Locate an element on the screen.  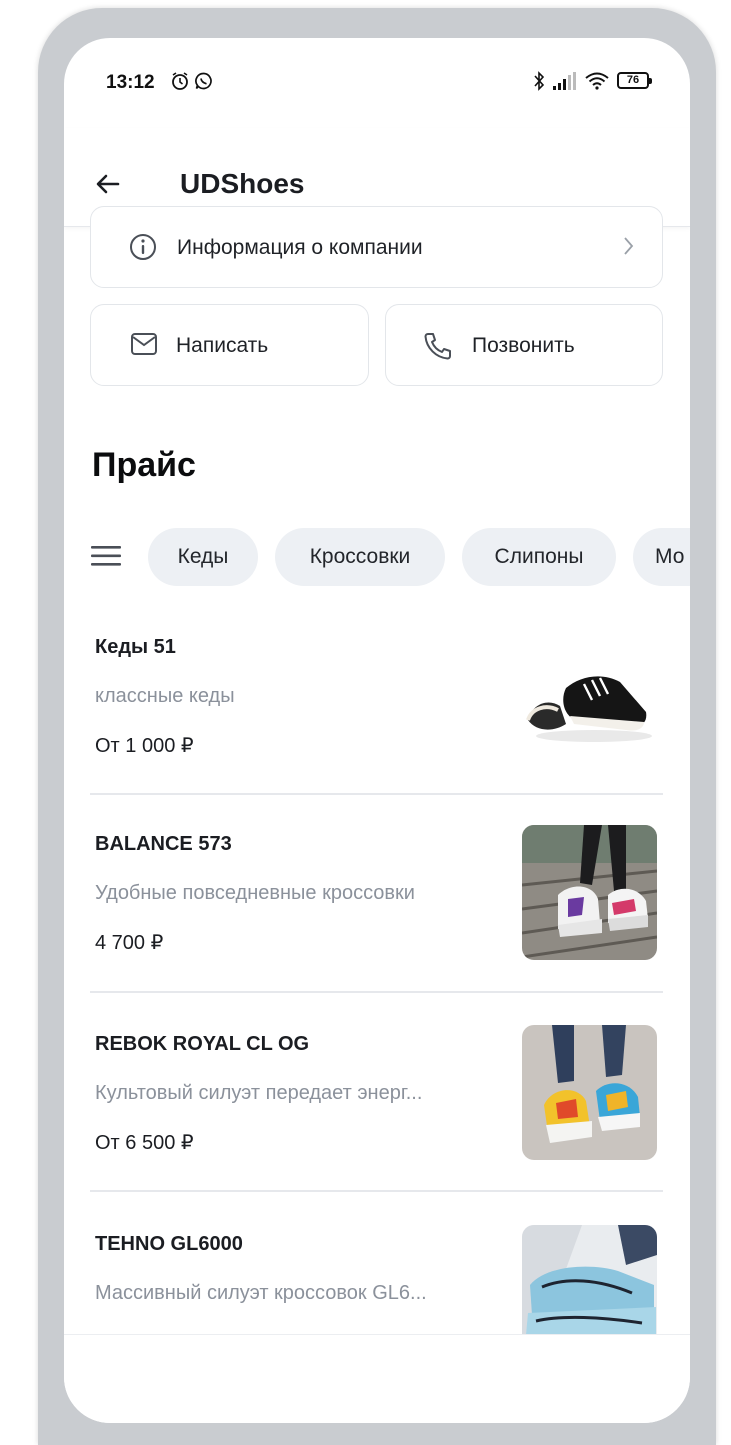
info-icon is located at coordinates (143, 247).